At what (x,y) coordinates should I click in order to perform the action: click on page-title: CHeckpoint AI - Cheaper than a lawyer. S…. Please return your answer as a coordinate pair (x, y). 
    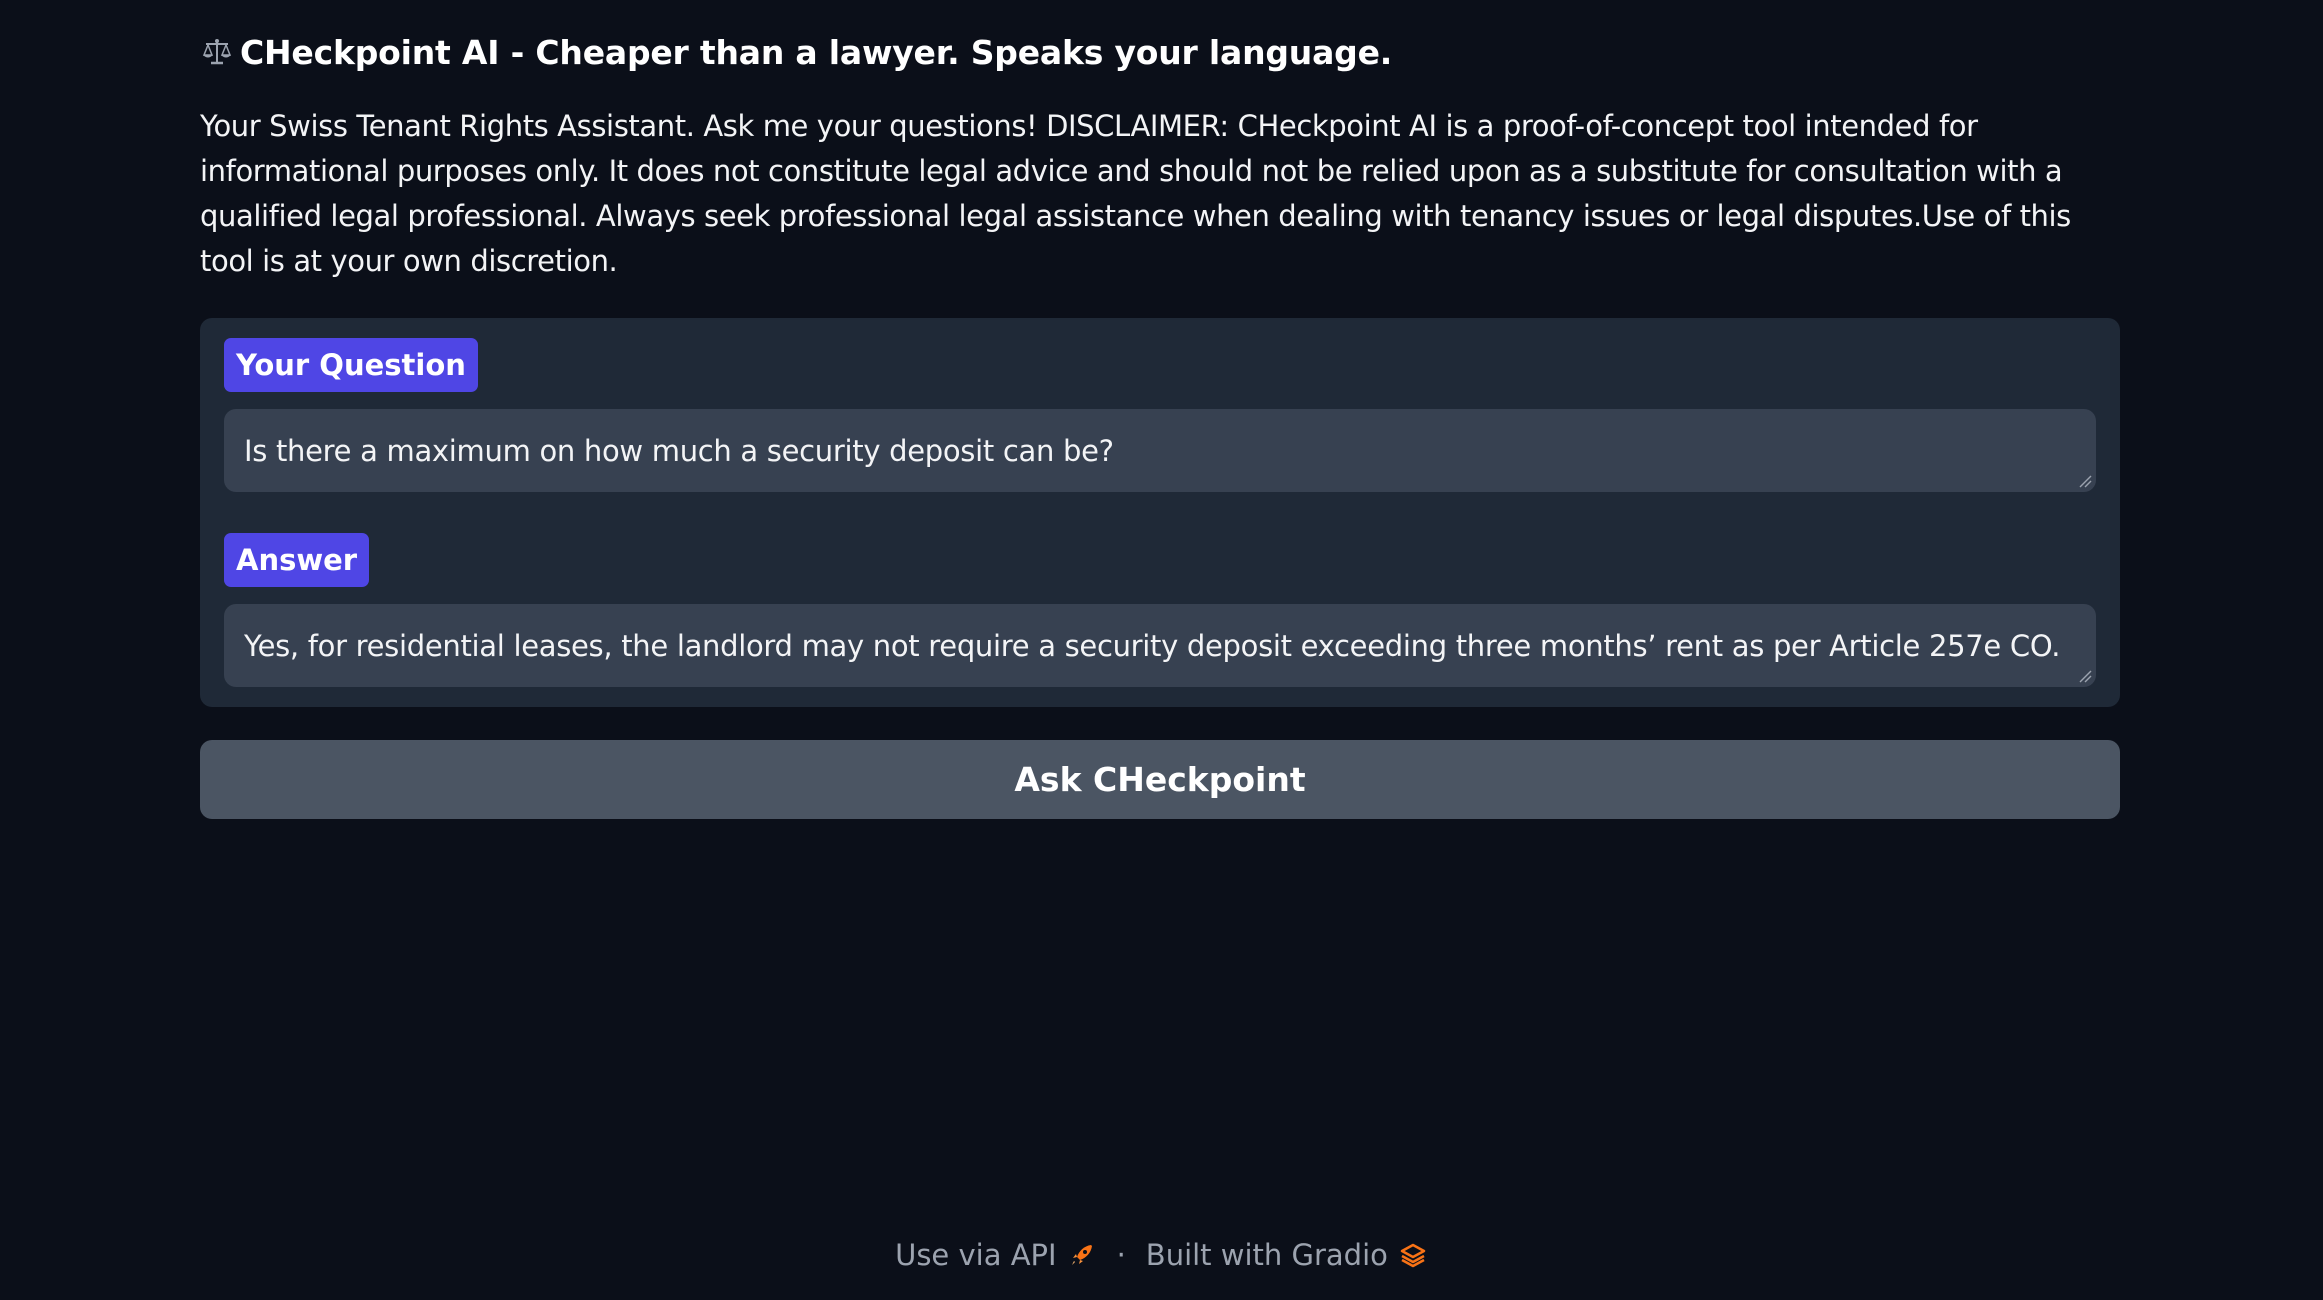
    Looking at the image, I should click on (816, 52).